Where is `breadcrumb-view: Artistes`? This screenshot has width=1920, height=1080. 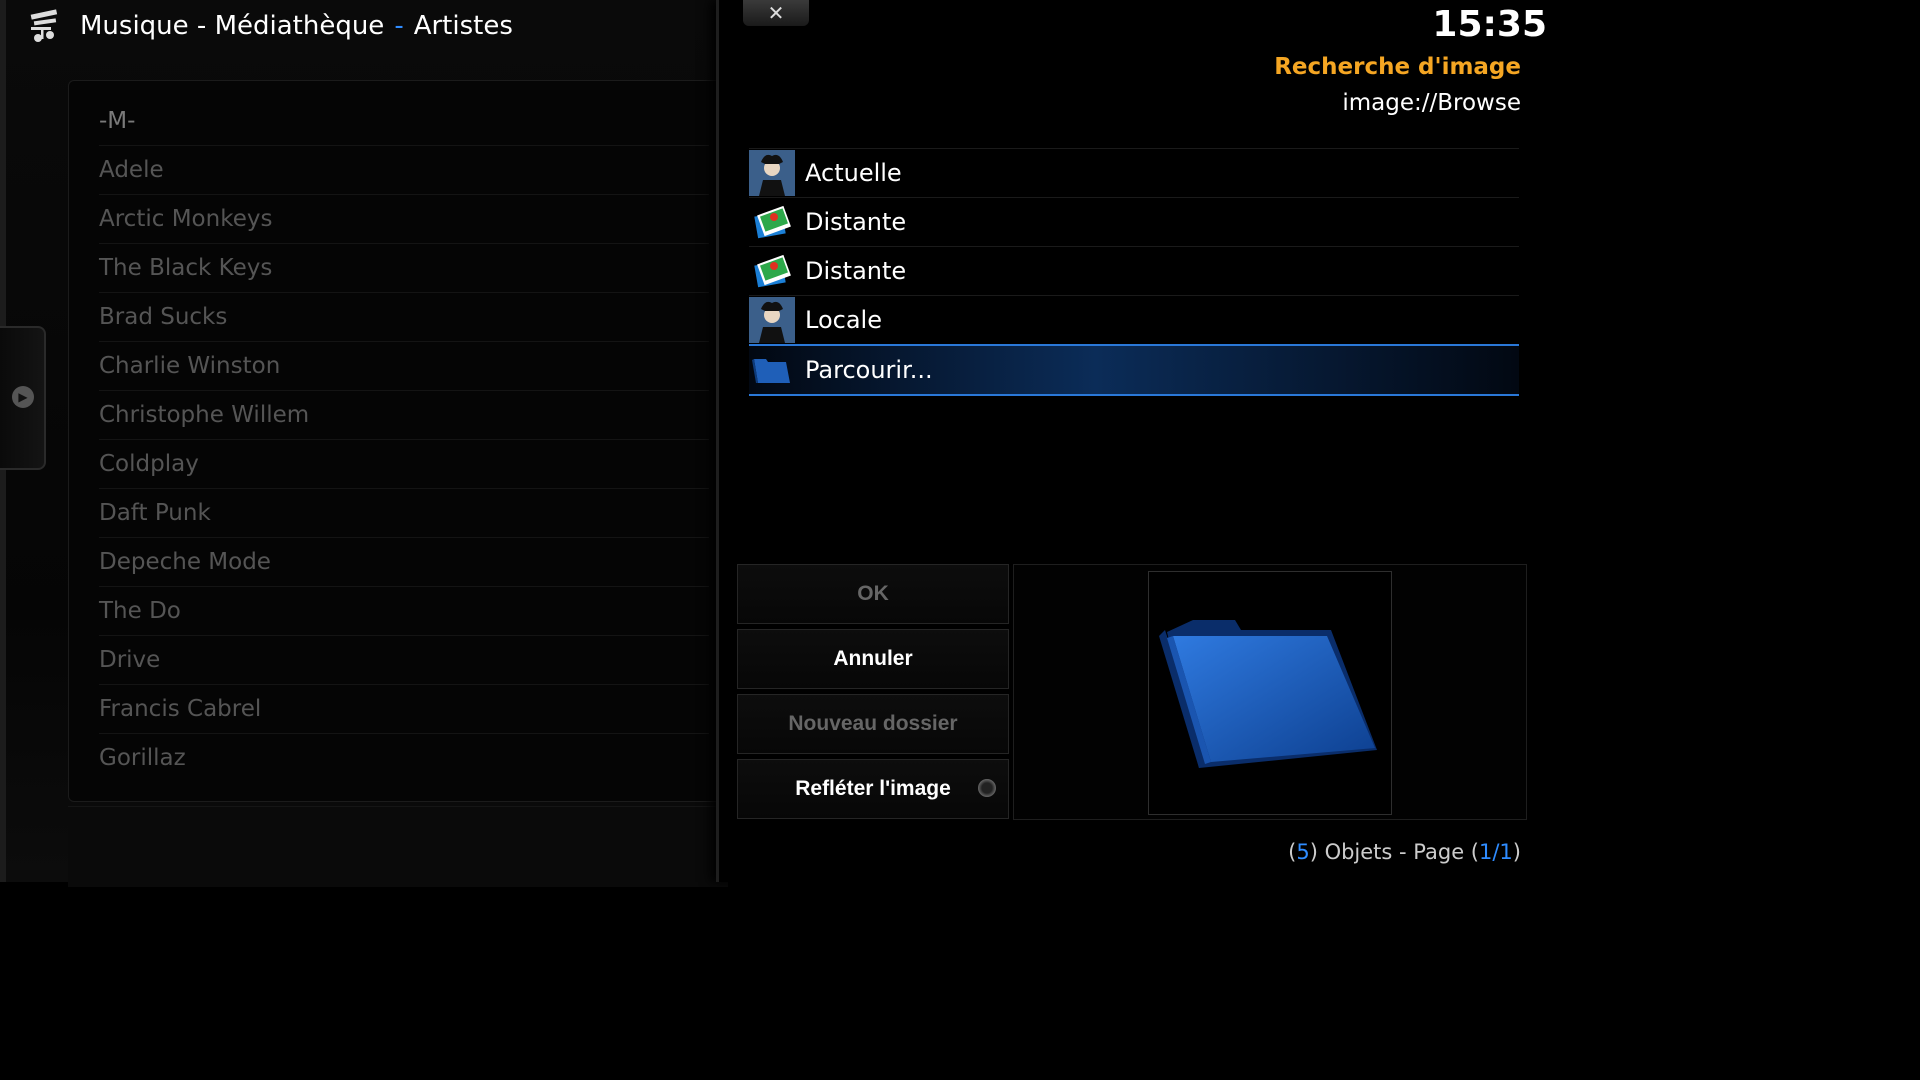 breadcrumb-view: Artistes is located at coordinates (463, 26).